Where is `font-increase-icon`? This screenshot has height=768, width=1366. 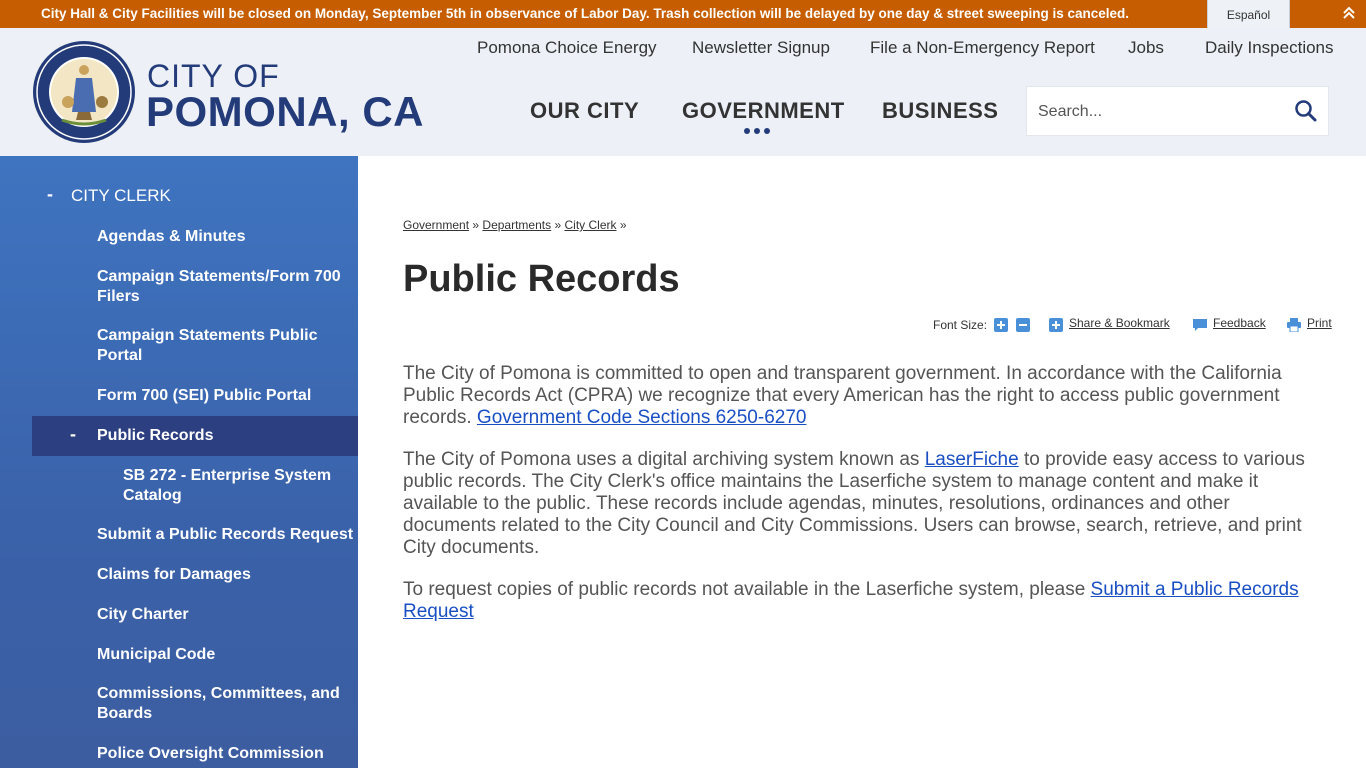
font-increase-icon is located at coordinates (1001, 325).